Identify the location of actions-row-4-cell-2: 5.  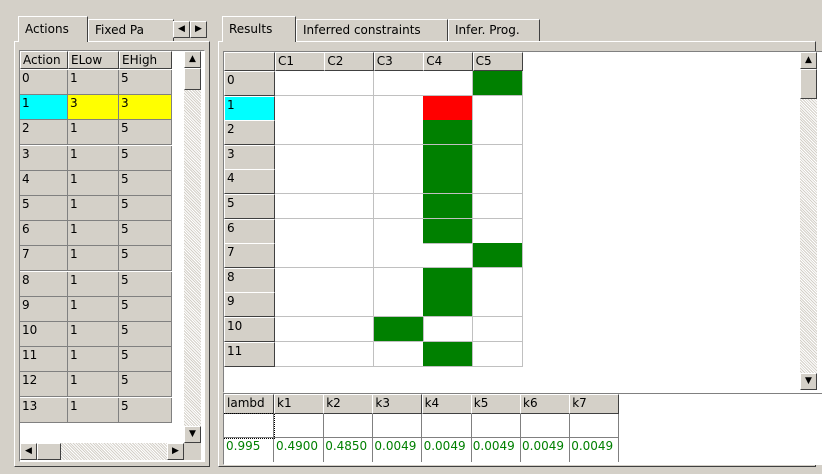
(145, 183).